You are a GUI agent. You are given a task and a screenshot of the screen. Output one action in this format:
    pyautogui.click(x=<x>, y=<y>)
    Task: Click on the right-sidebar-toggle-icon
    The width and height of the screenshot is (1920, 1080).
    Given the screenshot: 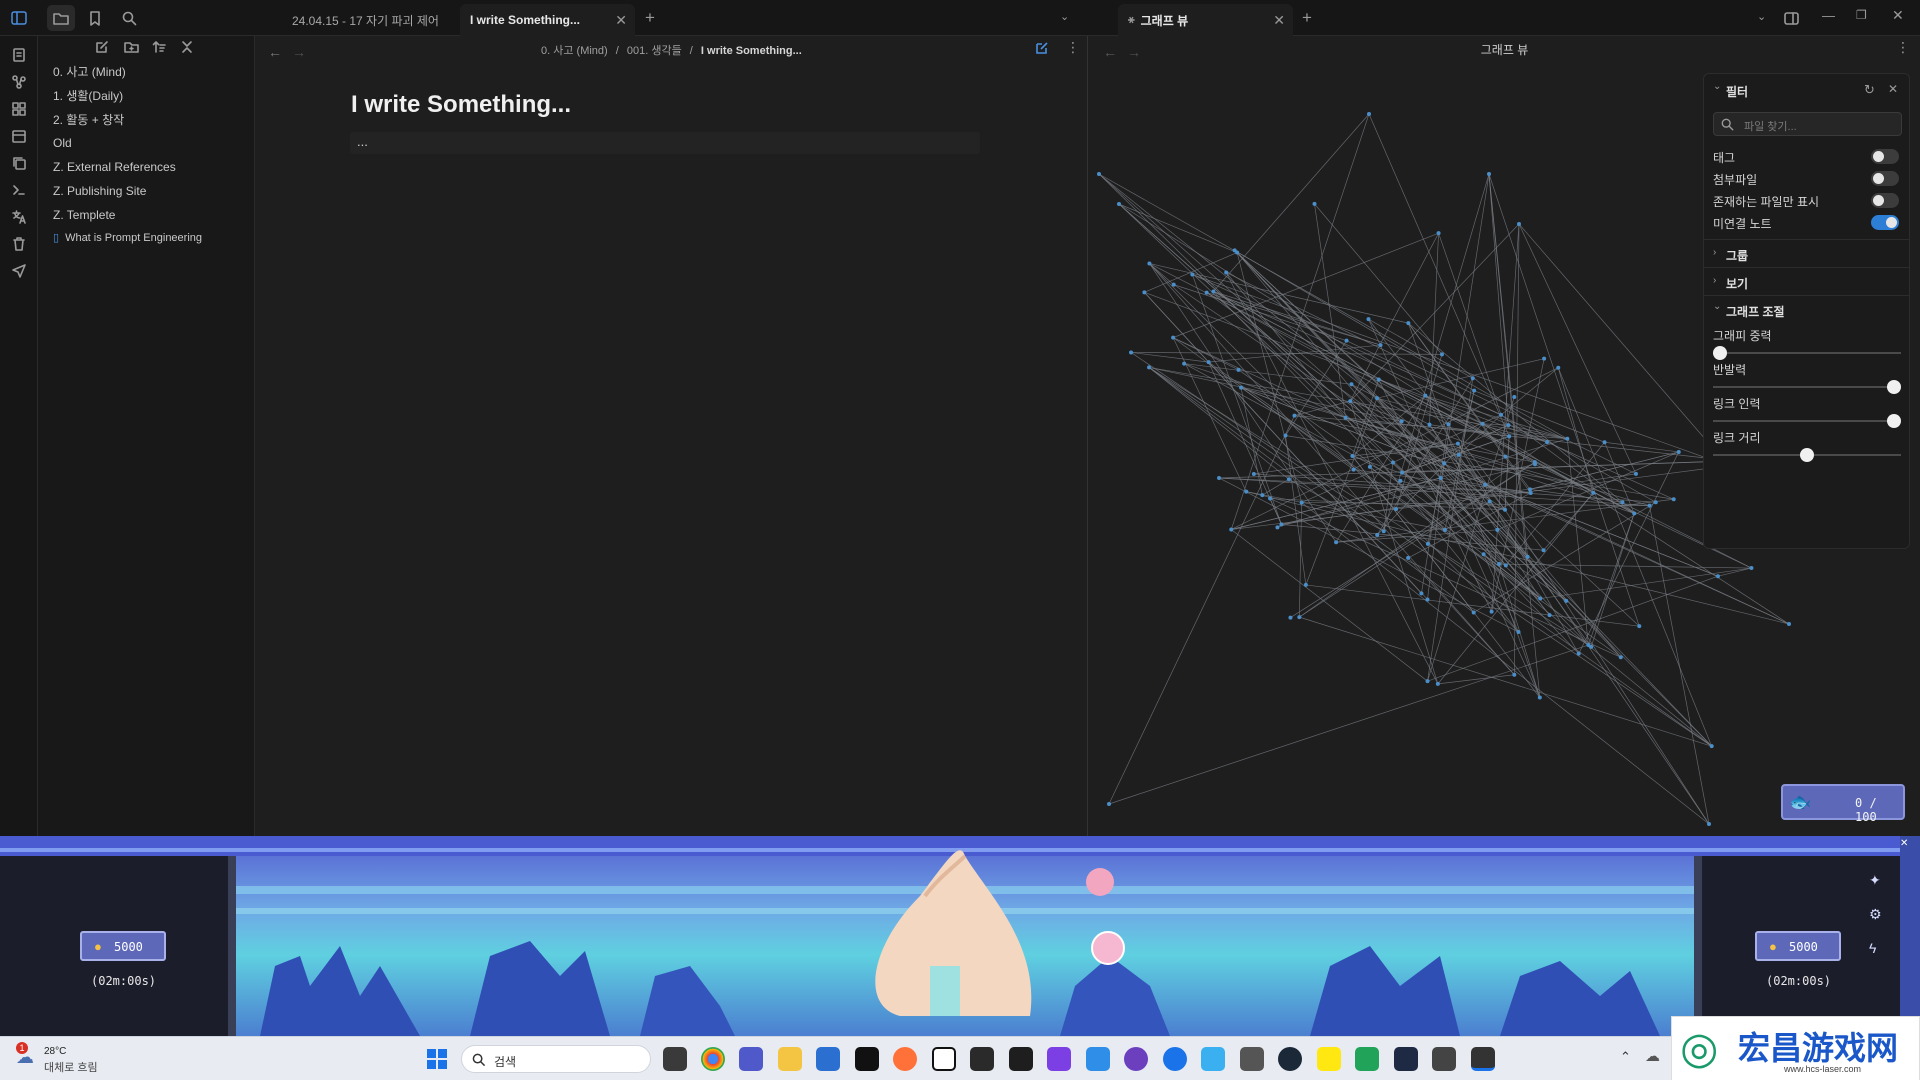 What is the action you would take?
    pyautogui.click(x=1791, y=18)
    